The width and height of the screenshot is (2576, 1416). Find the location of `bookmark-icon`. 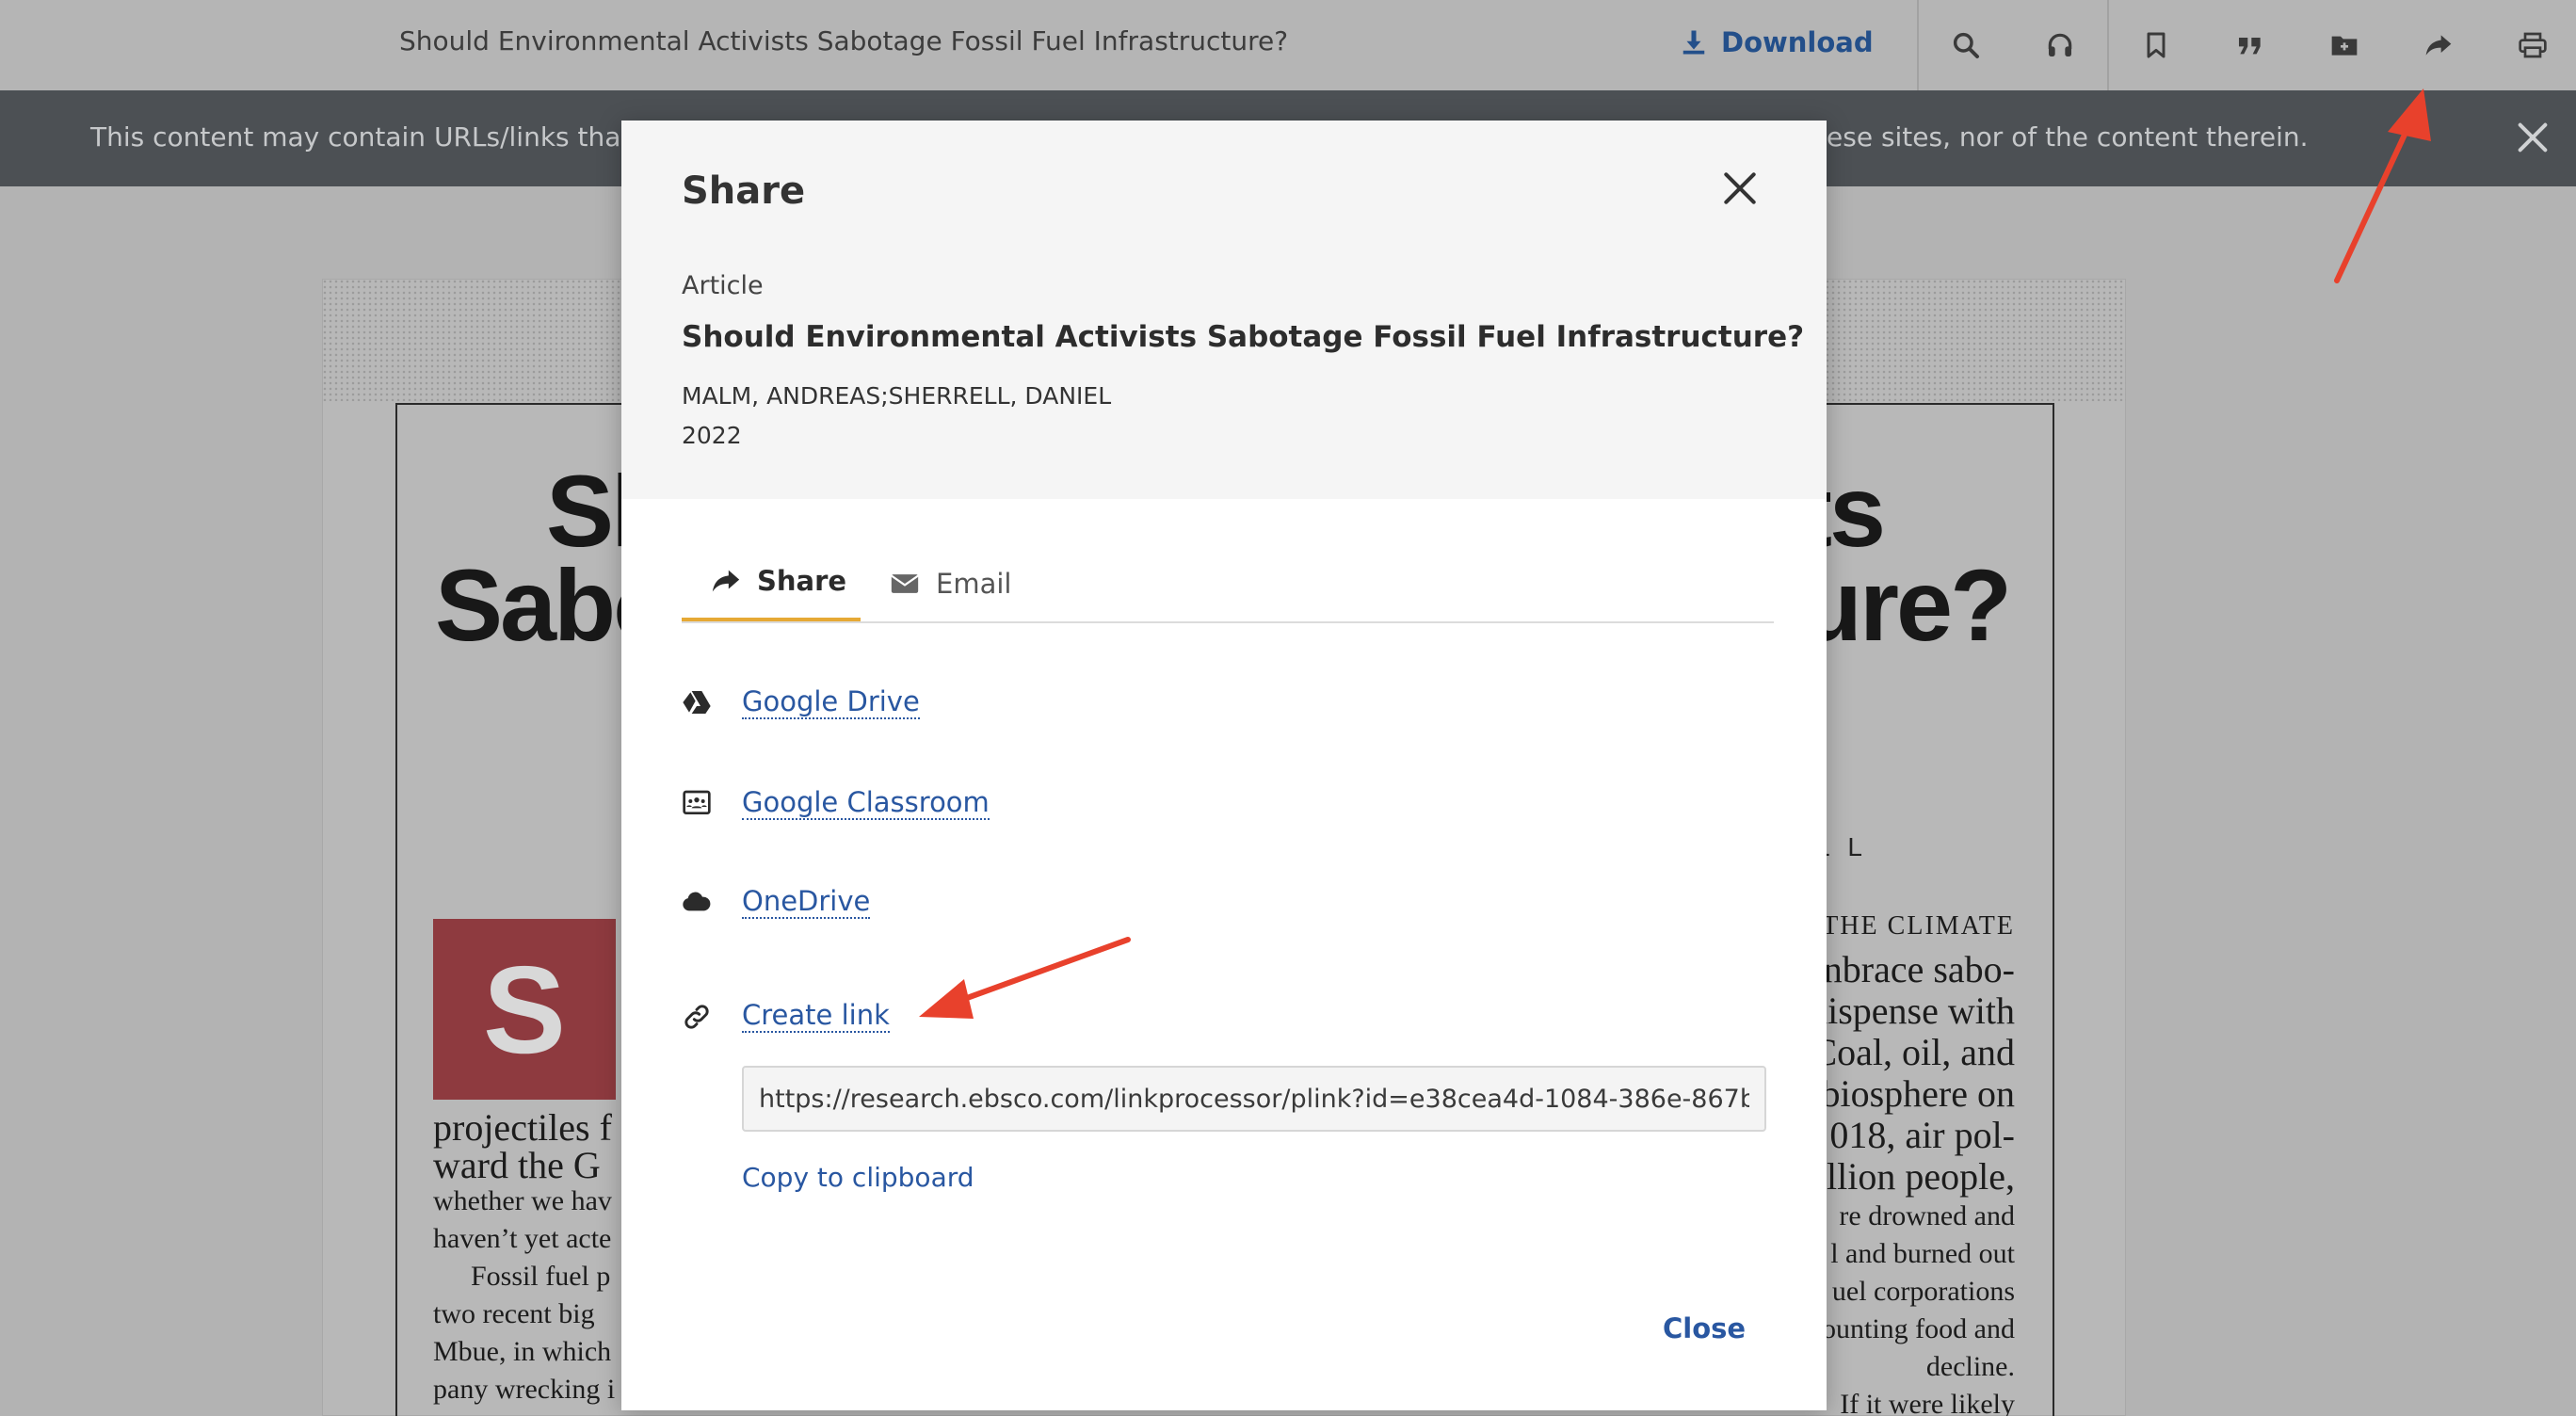

bookmark-icon is located at coordinates (2156, 45).